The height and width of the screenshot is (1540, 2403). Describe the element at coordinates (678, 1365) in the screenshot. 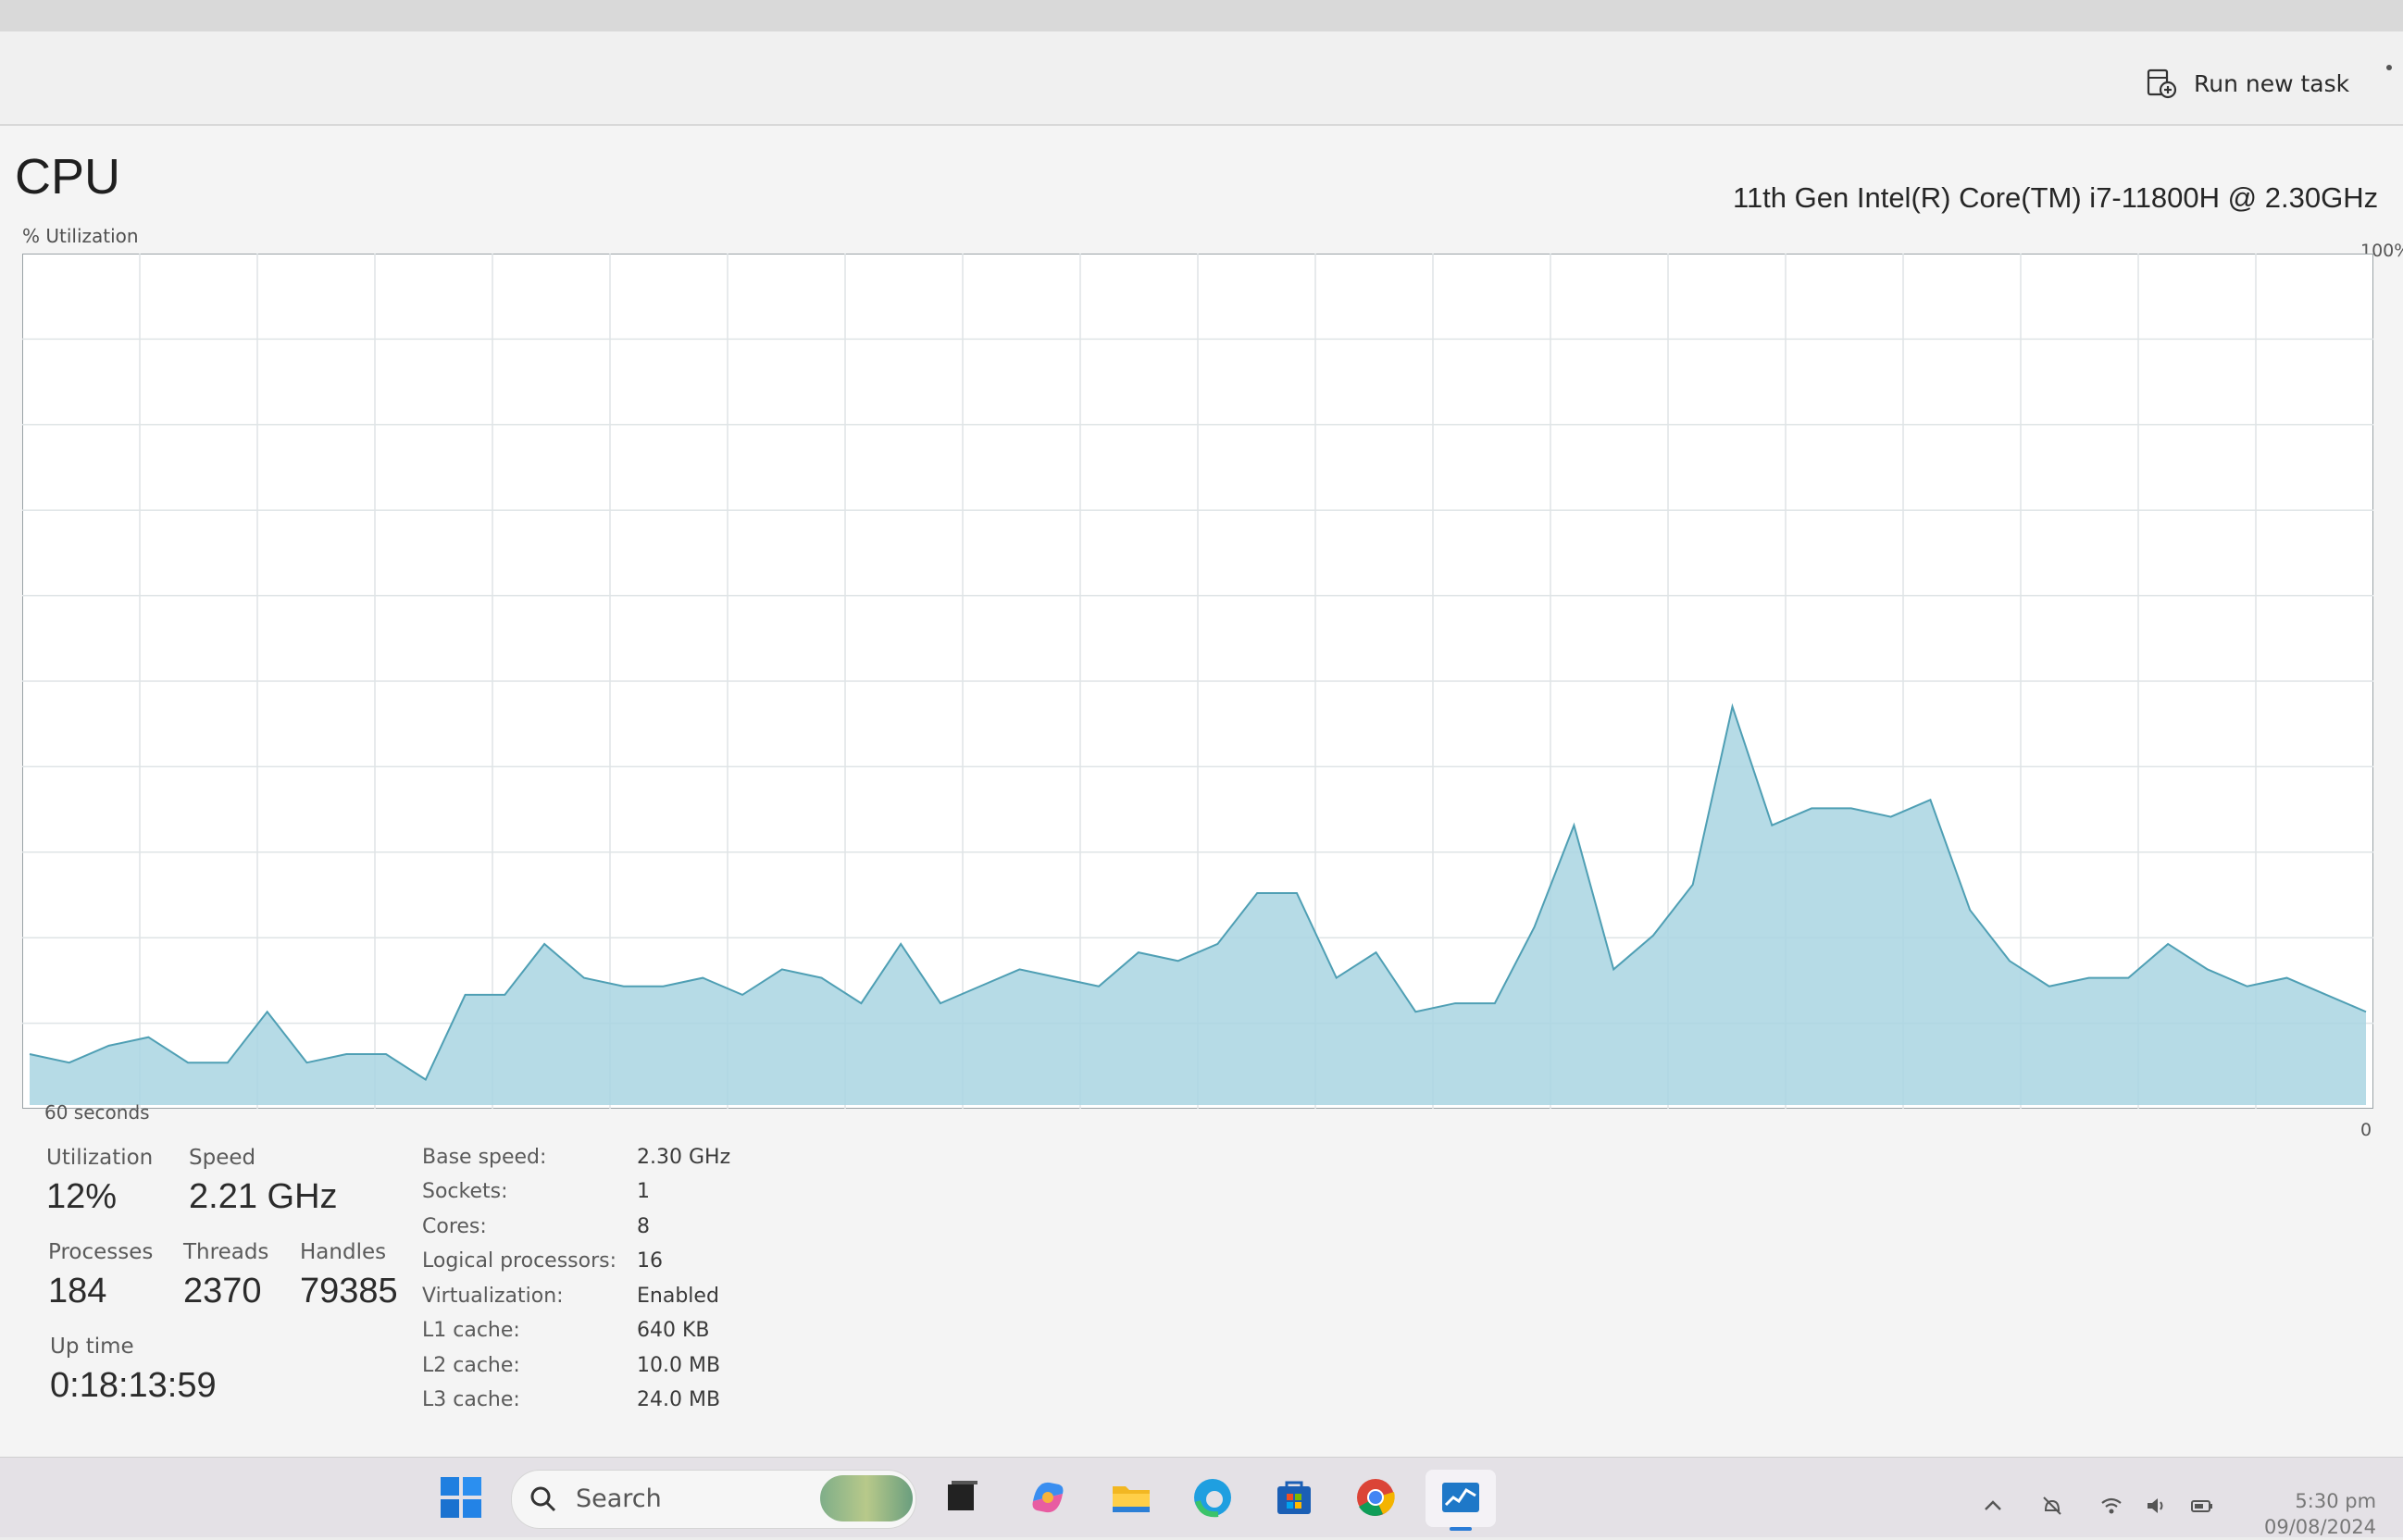

I see `l2-cache-value: 10.0 MB` at that location.